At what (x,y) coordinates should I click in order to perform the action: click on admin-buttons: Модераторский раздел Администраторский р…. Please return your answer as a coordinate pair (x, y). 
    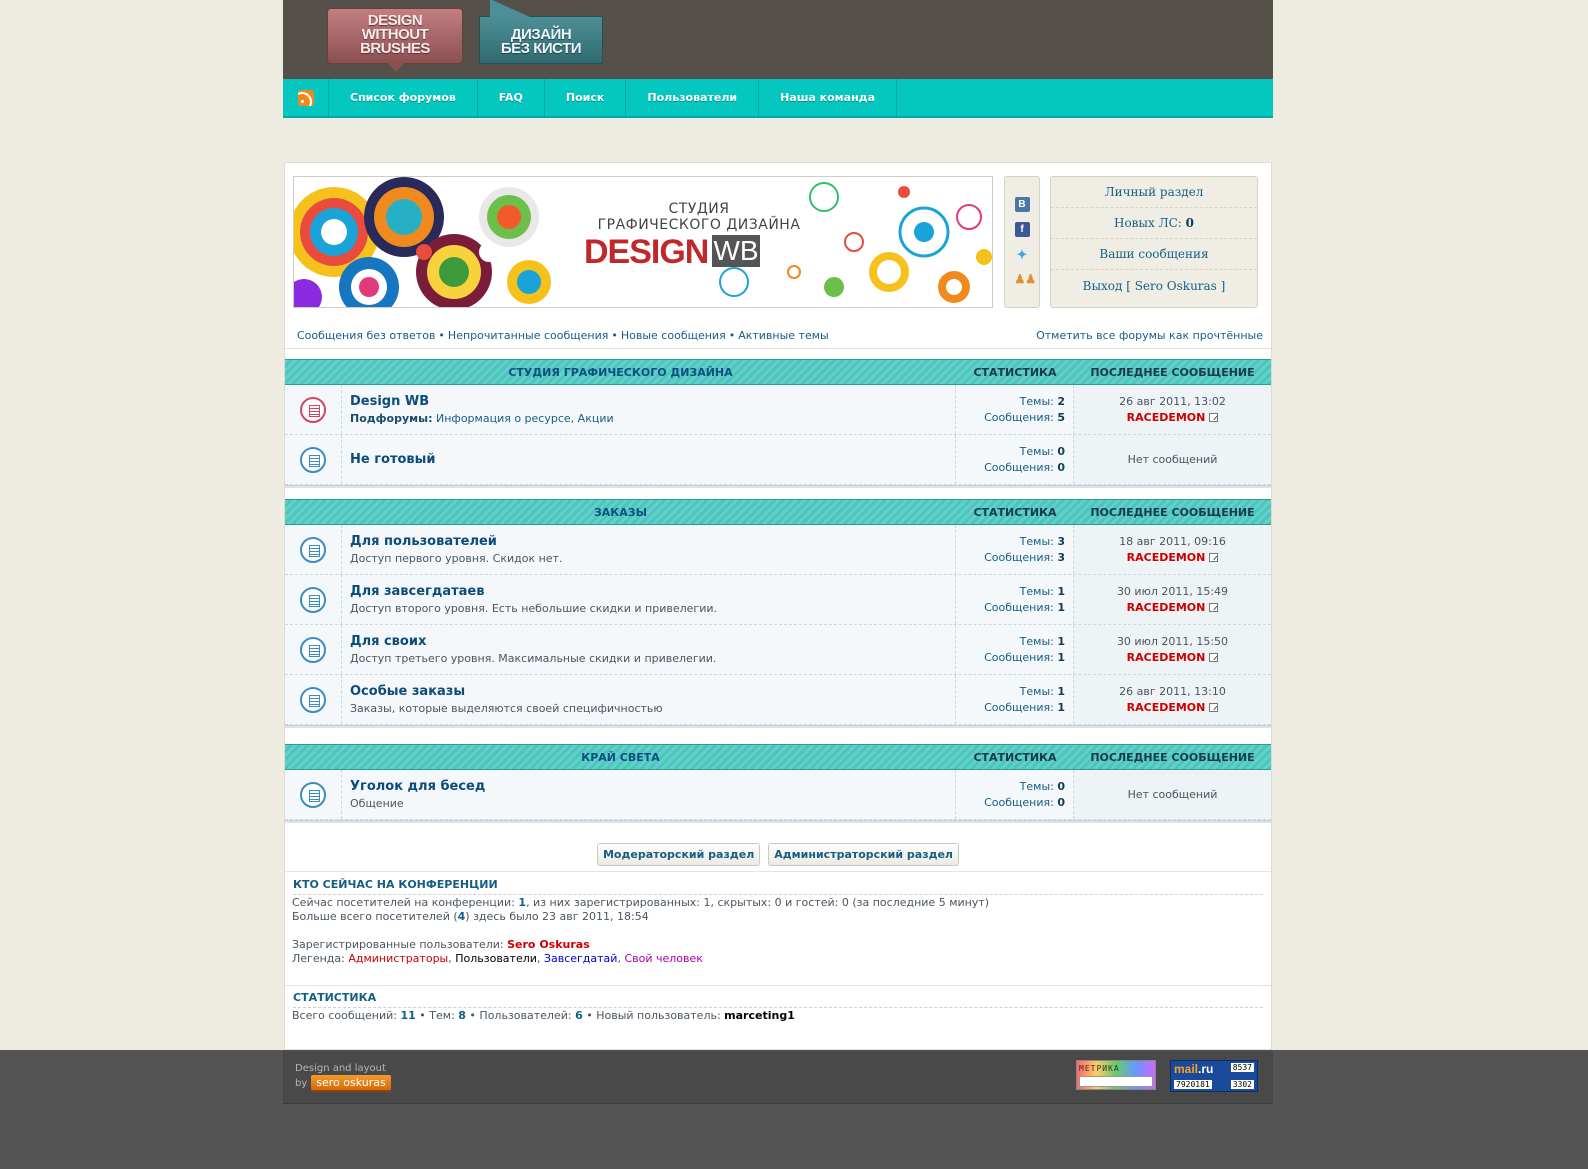
    Looking at the image, I should click on (778, 854).